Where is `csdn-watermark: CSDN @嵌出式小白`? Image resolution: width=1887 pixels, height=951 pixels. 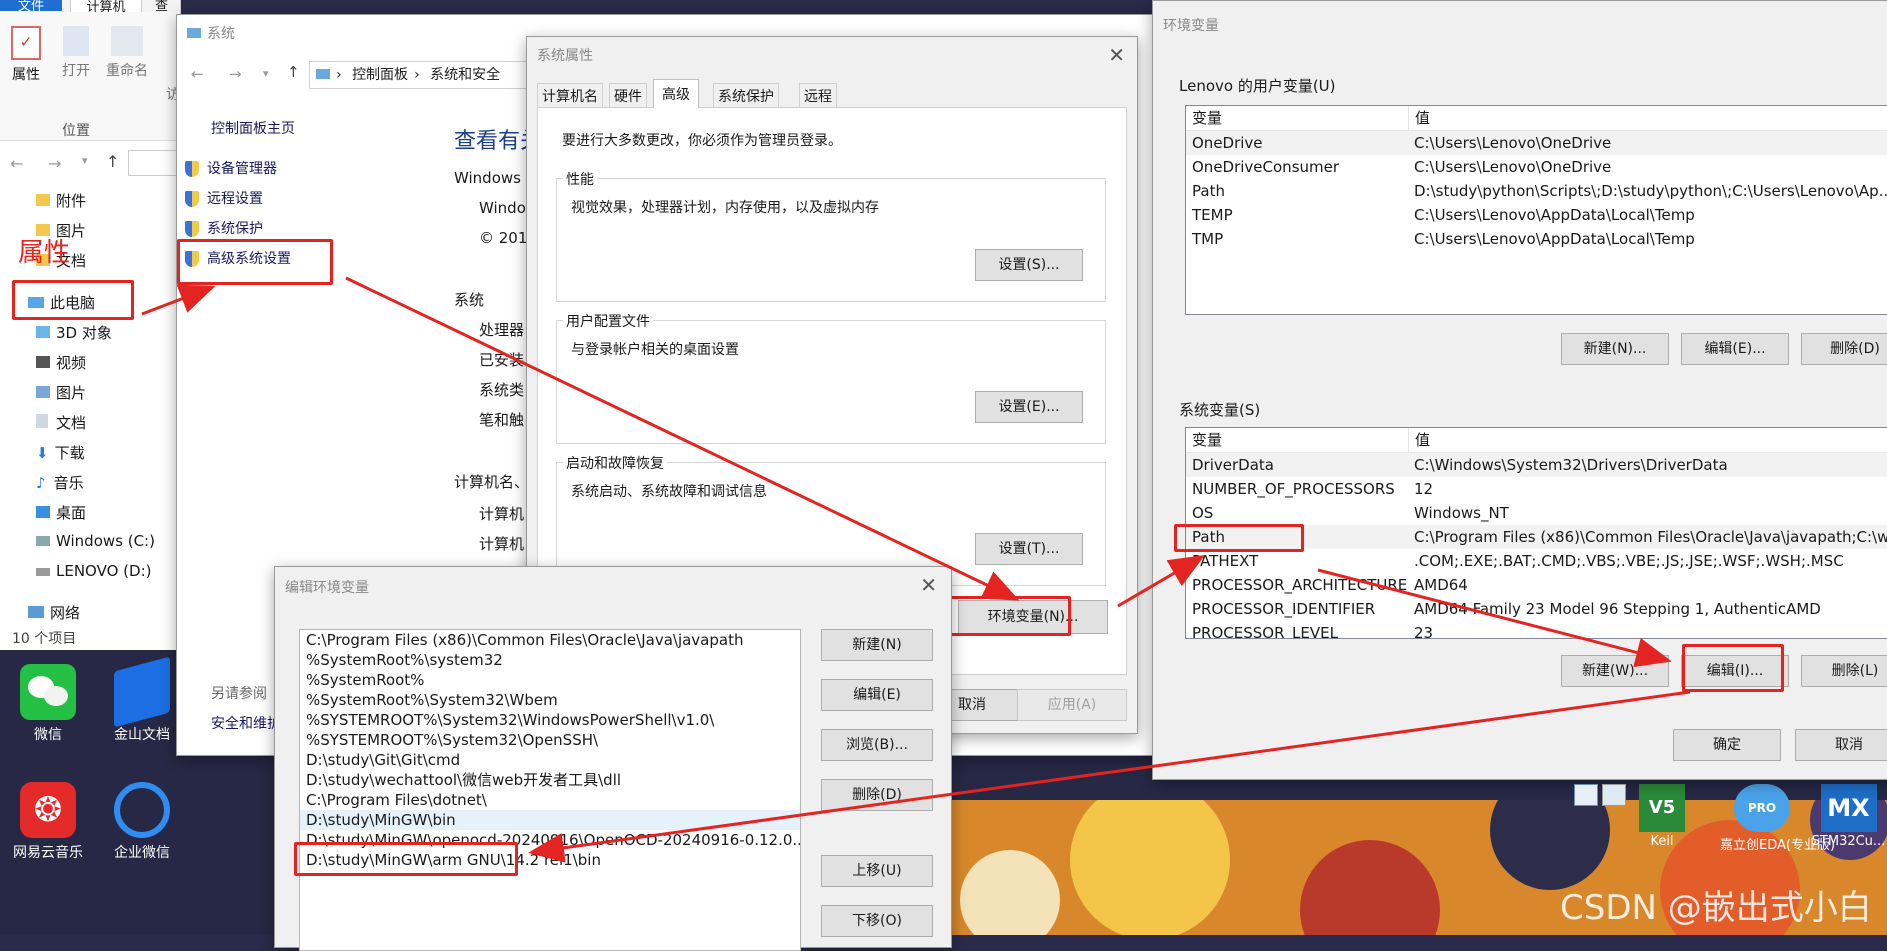 csdn-watermark: CSDN @嵌出式小白 is located at coordinates (1716, 908).